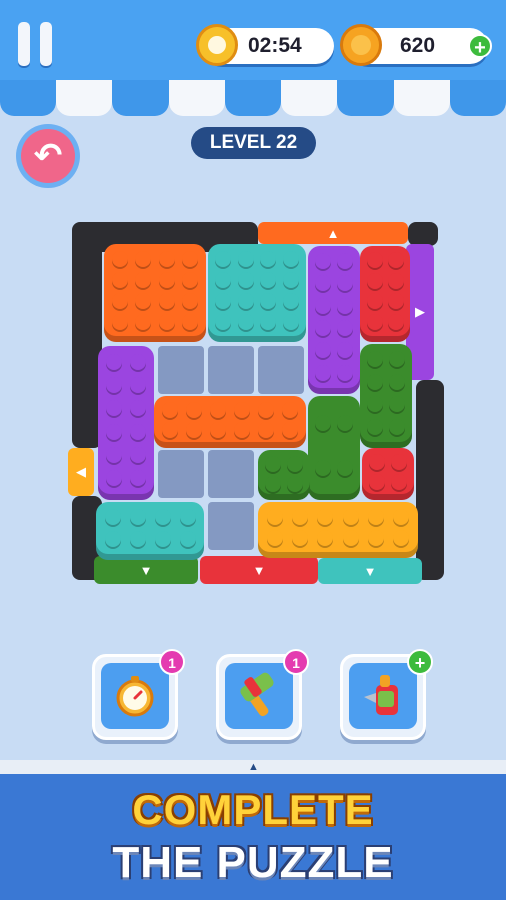 The image size is (506, 900). I want to click on add-coins-button: +, so click(480, 46).